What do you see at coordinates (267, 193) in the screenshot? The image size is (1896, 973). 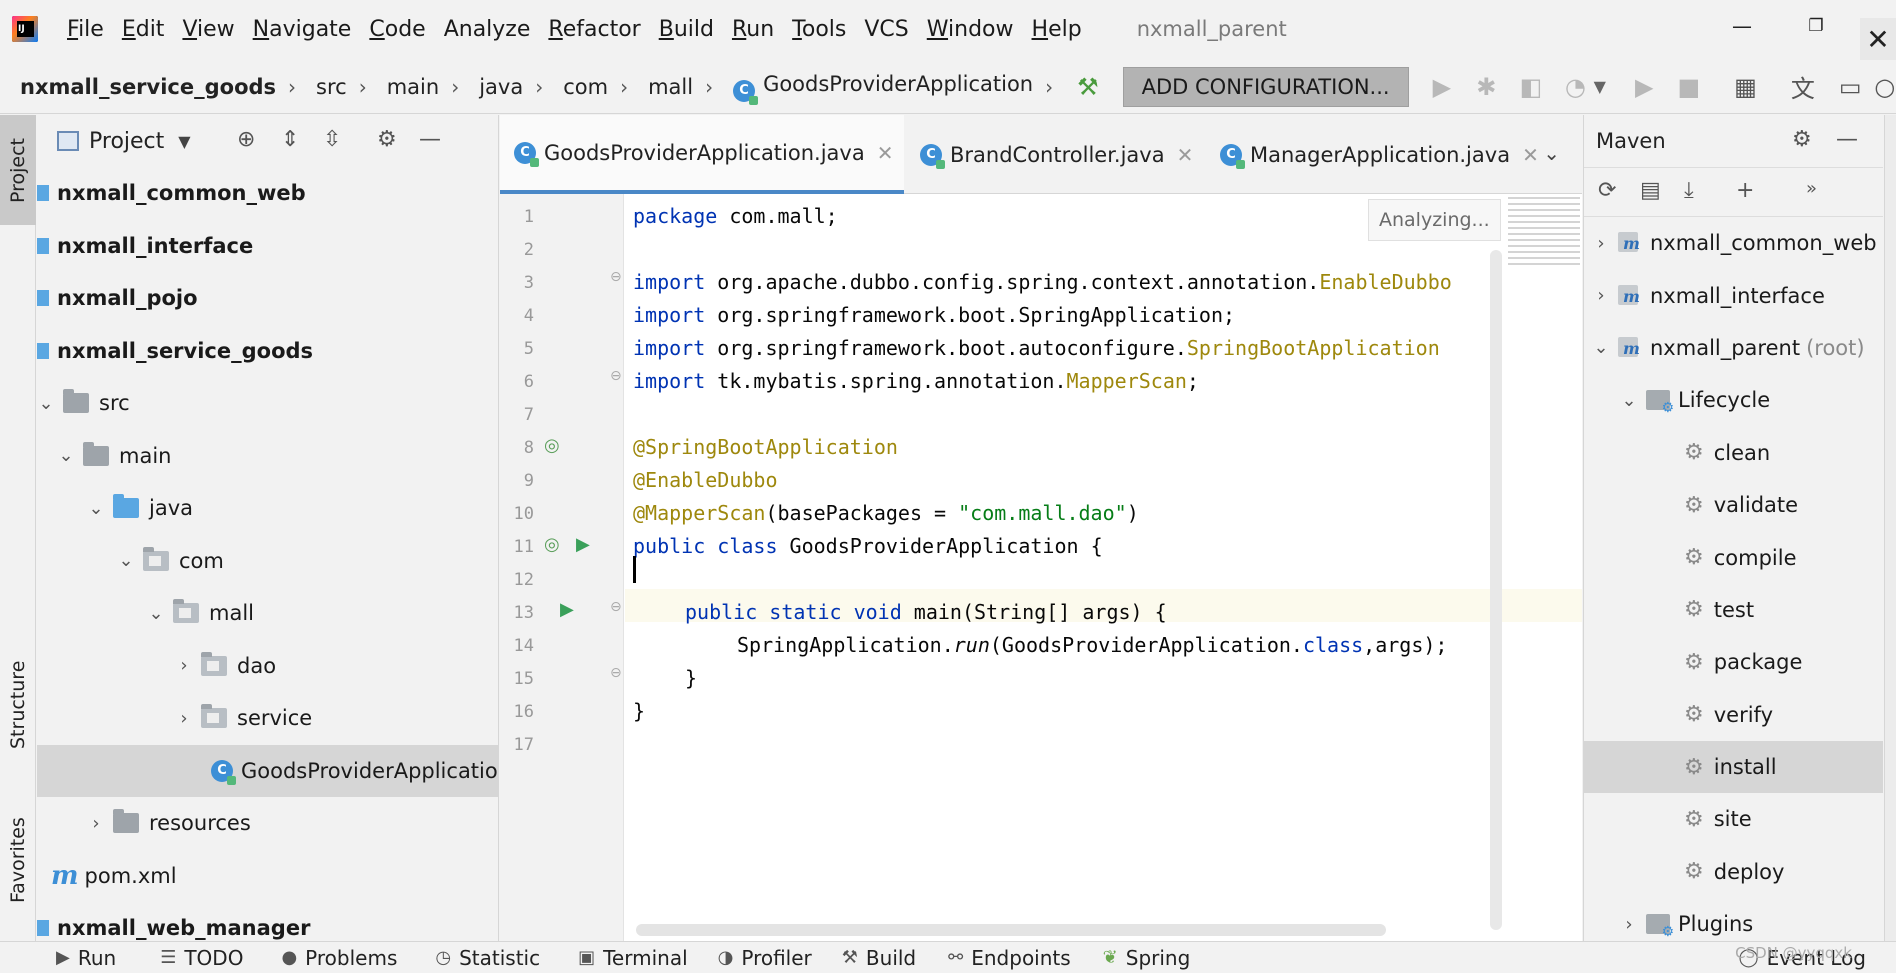 I see `tree-item-module: nxmall_common_web` at bounding box center [267, 193].